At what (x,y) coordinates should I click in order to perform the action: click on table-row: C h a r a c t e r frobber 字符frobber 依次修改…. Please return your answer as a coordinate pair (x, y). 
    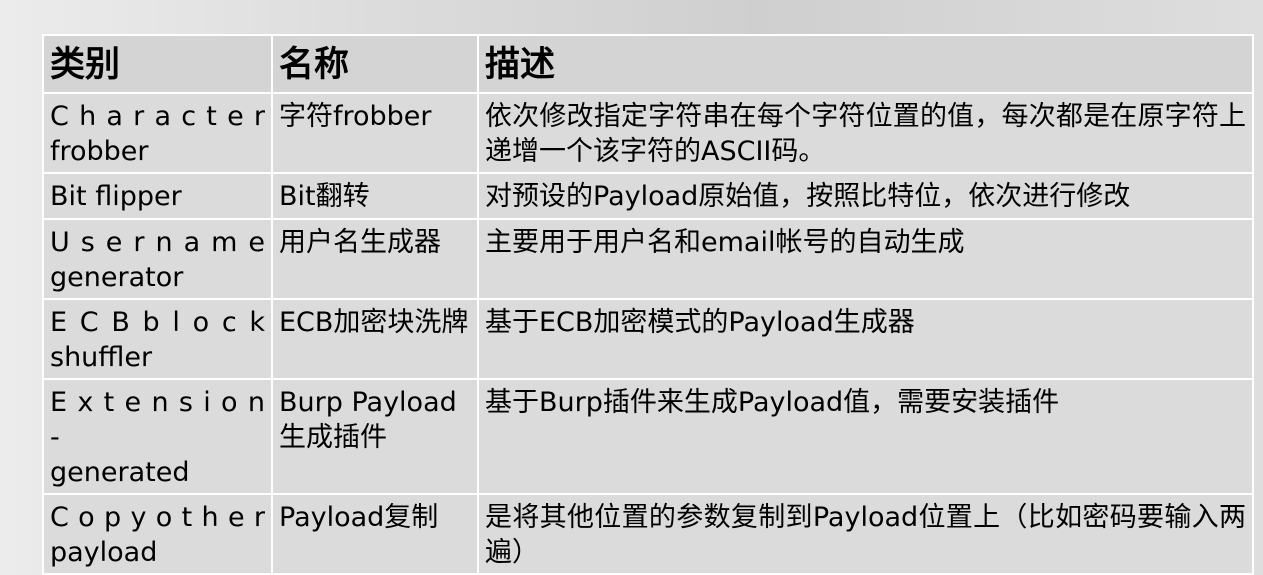
    Looking at the image, I should click on (648, 133).